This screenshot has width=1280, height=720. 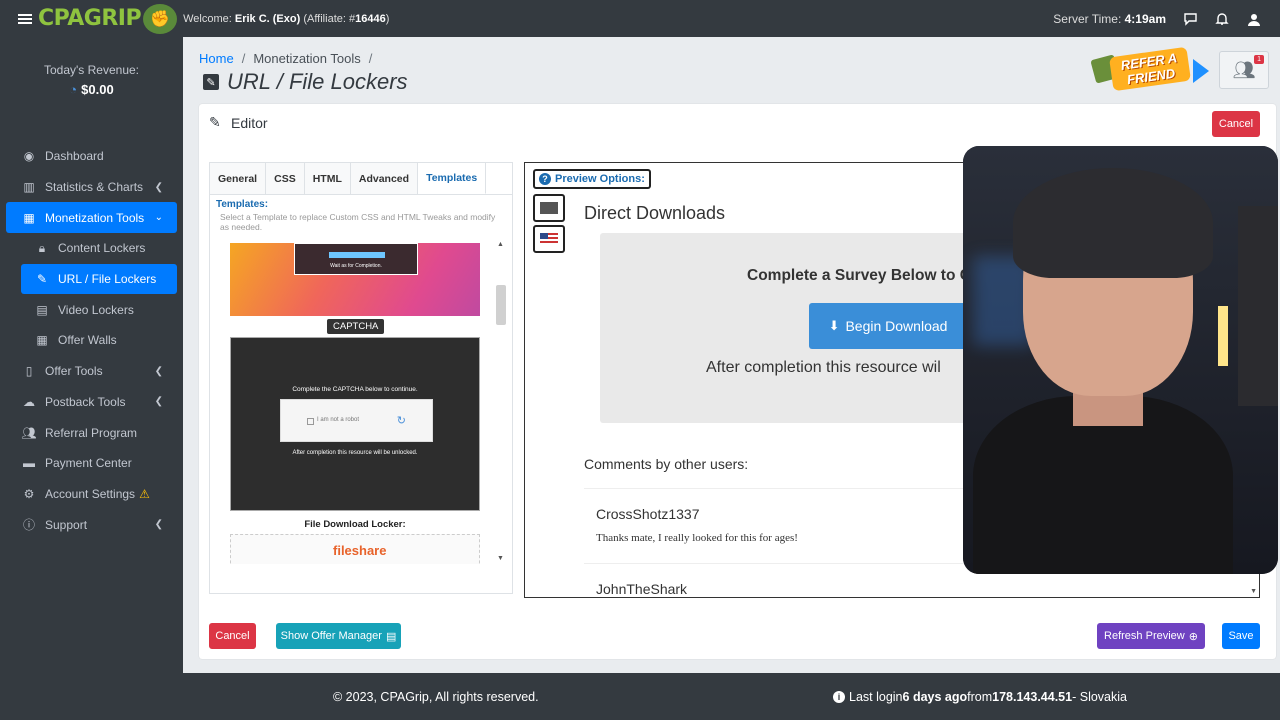 I want to click on breadcrumb-home: Home, so click(x=216, y=58).